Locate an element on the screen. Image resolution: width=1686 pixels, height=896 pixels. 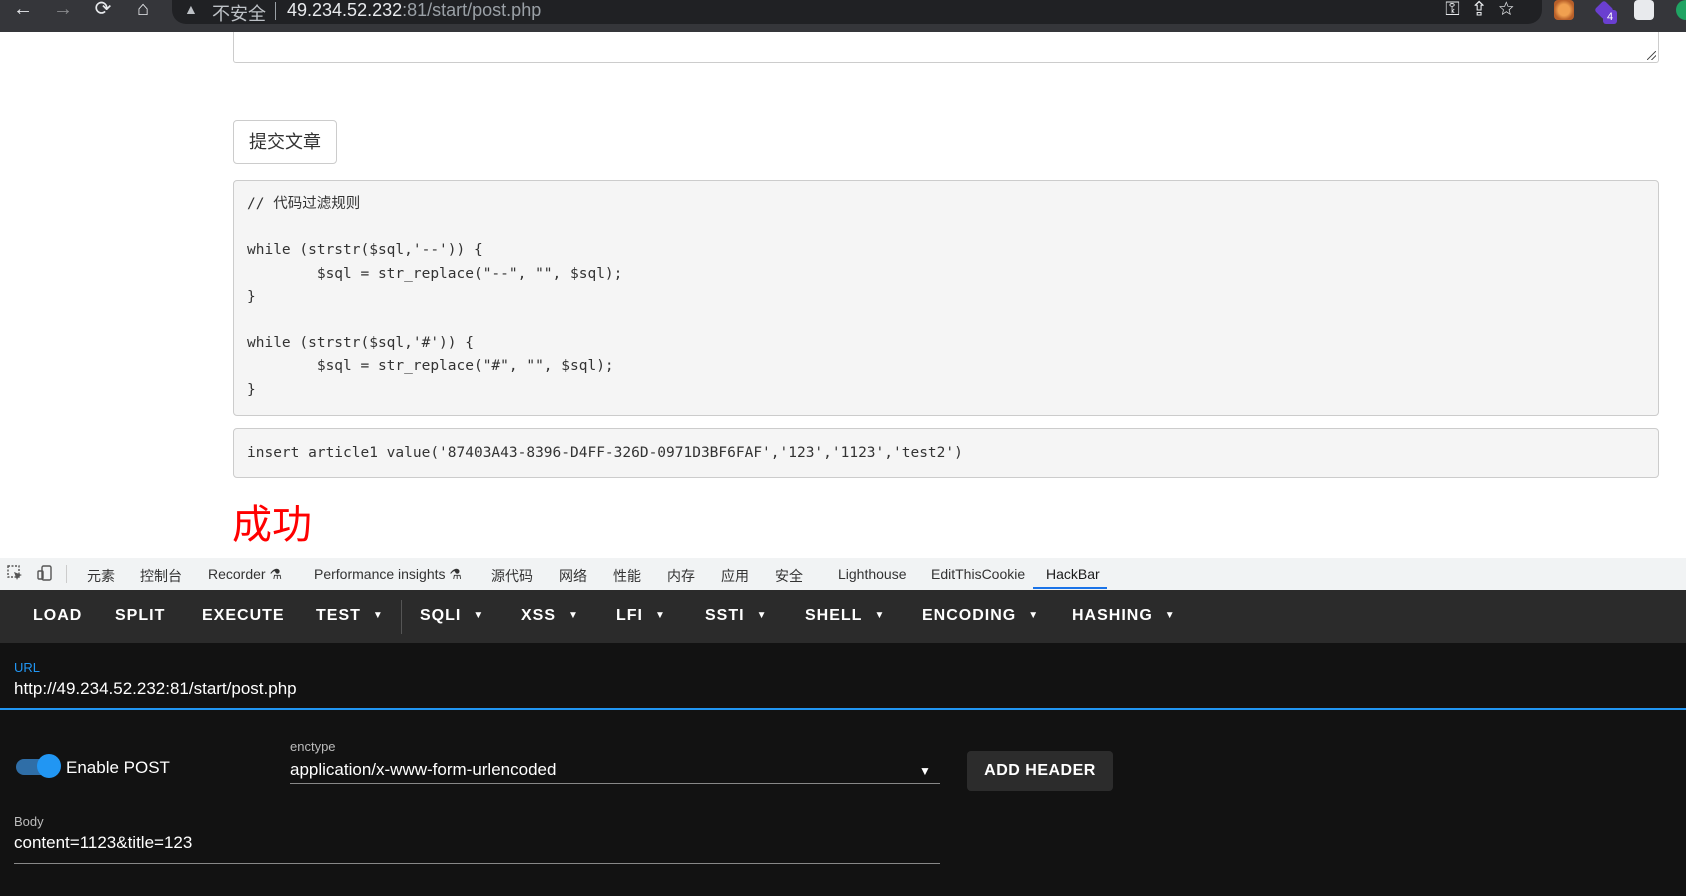
tab-performance: 性能 is located at coordinates (627, 576).